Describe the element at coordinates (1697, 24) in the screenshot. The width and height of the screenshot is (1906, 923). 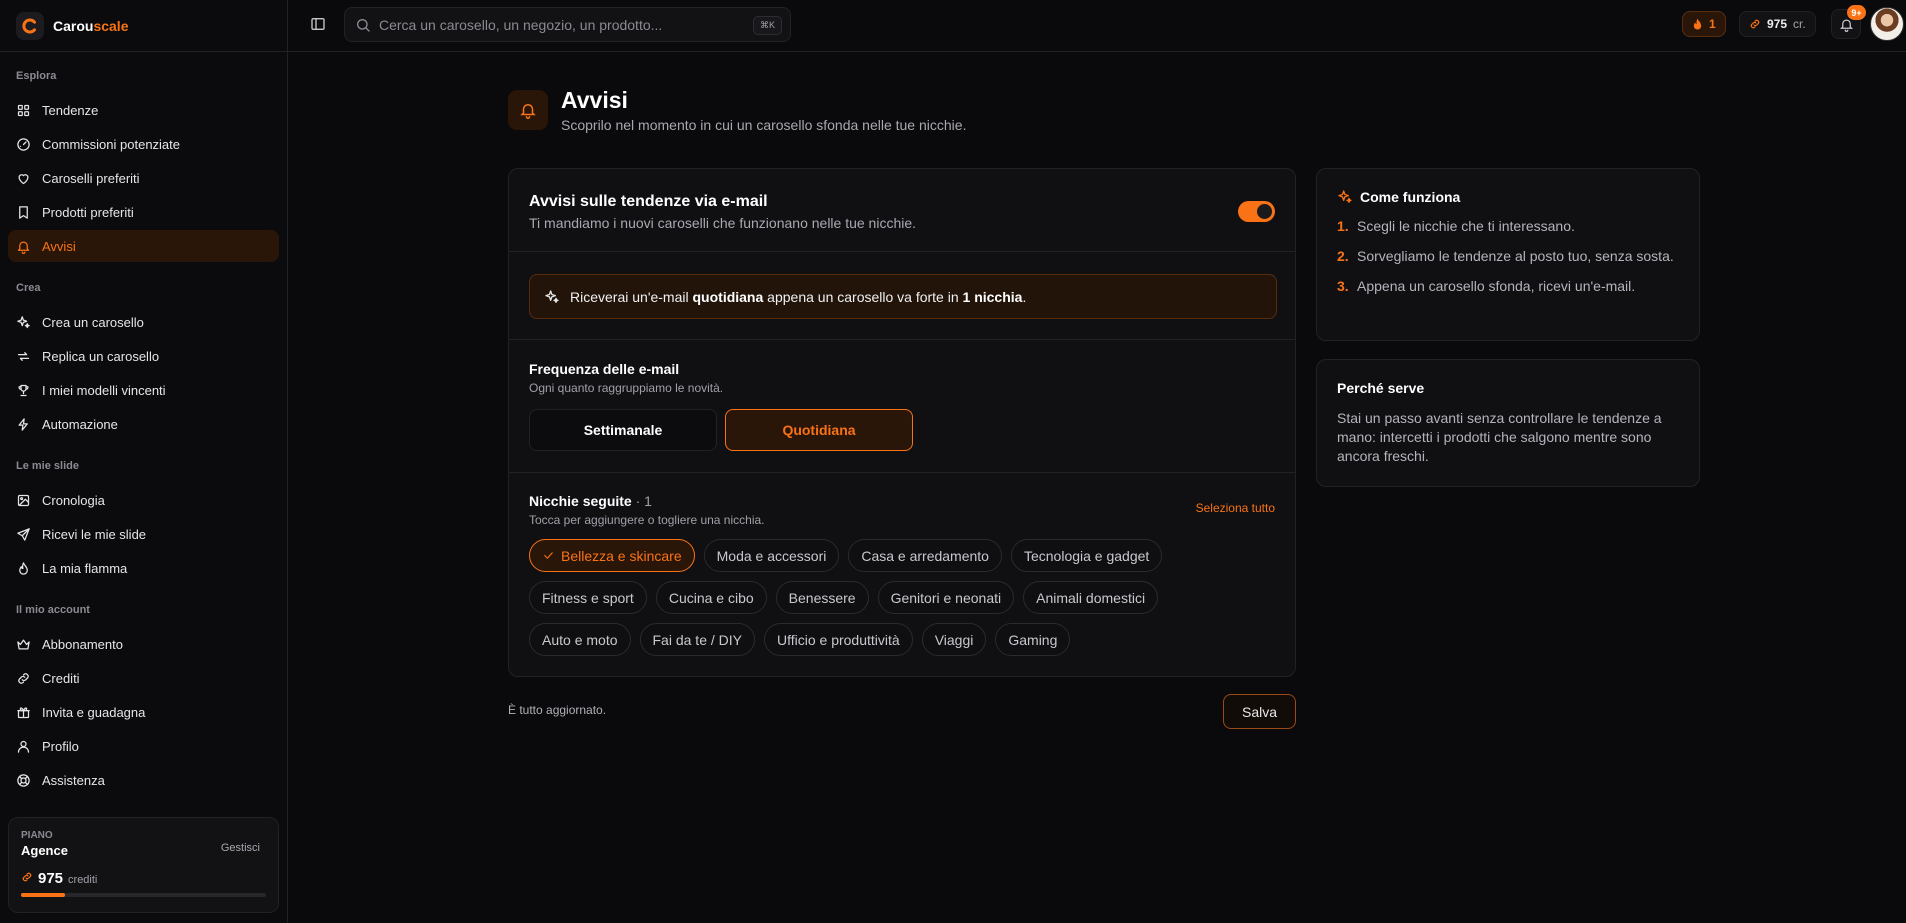
I see `flame-icon` at that location.